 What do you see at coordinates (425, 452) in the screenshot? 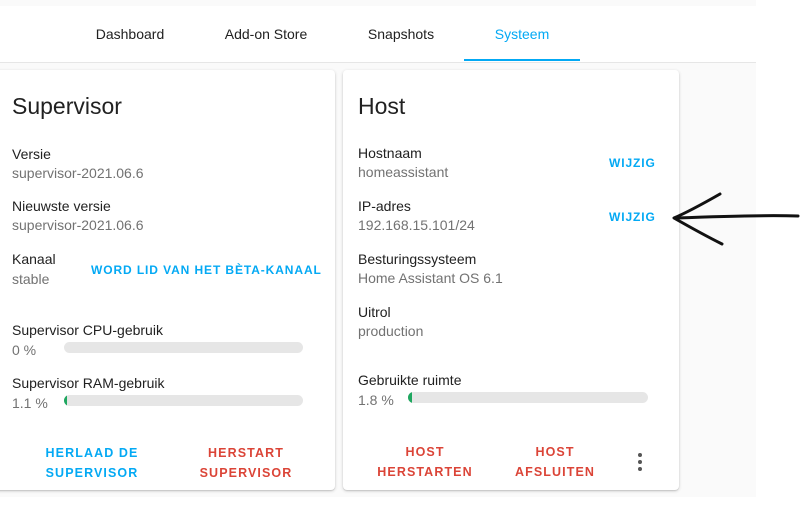
I see `host-restart-line1: HOST` at bounding box center [425, 452].